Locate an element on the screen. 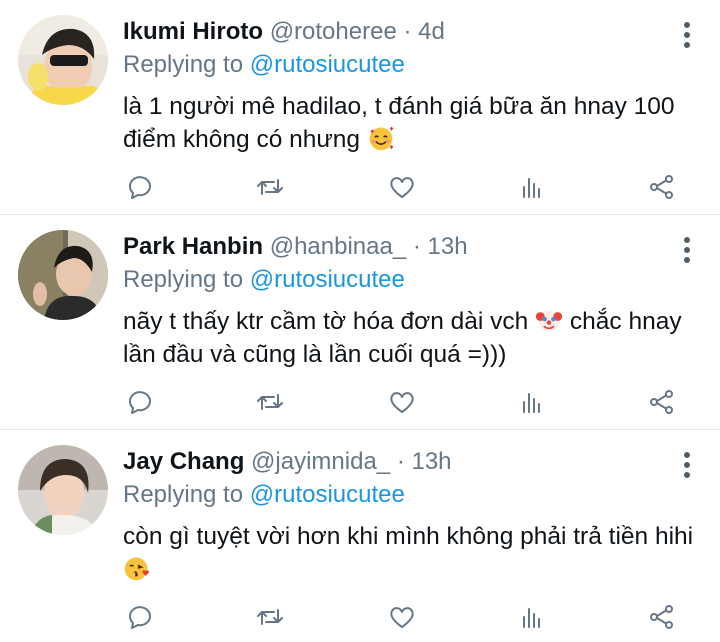 This screenshot has height=642, width=720. smiling-face-with-hearts-emoji is located at coordinates (381, 138).